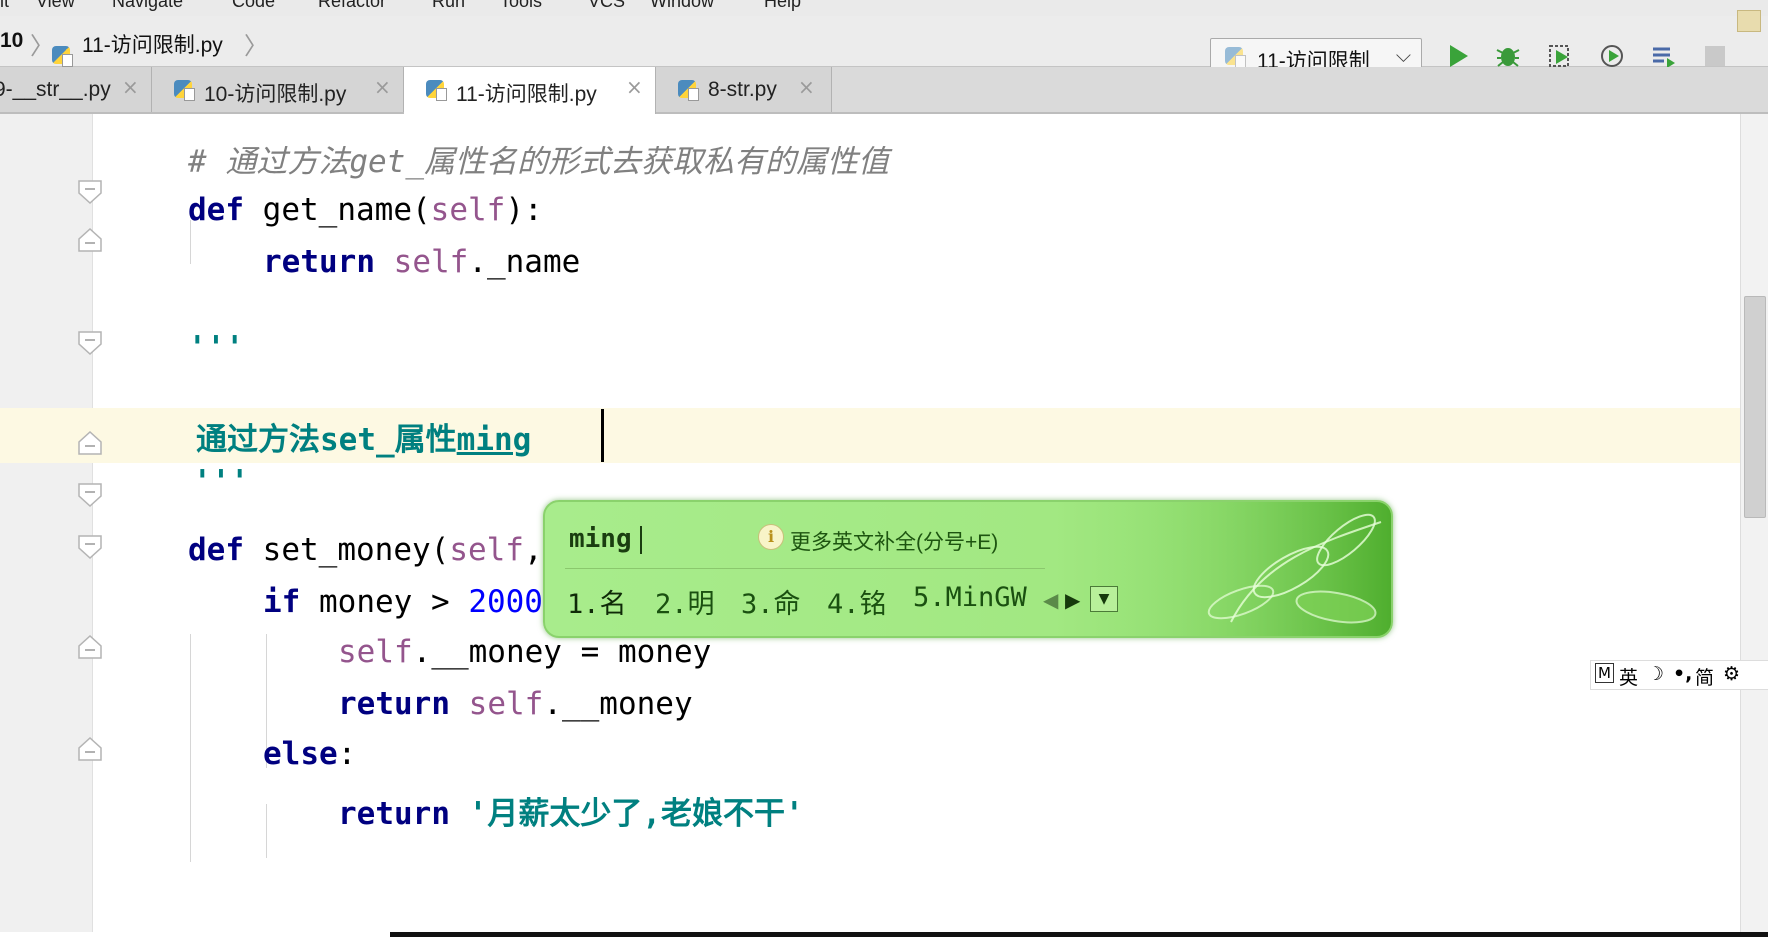 Image resolution: width=1768 pixels, height=937 pixels. What do you see at coordinates (1655, 674) in the screenshot?
I see `moon-icon: ☽` at bounding box center [1655, 674].